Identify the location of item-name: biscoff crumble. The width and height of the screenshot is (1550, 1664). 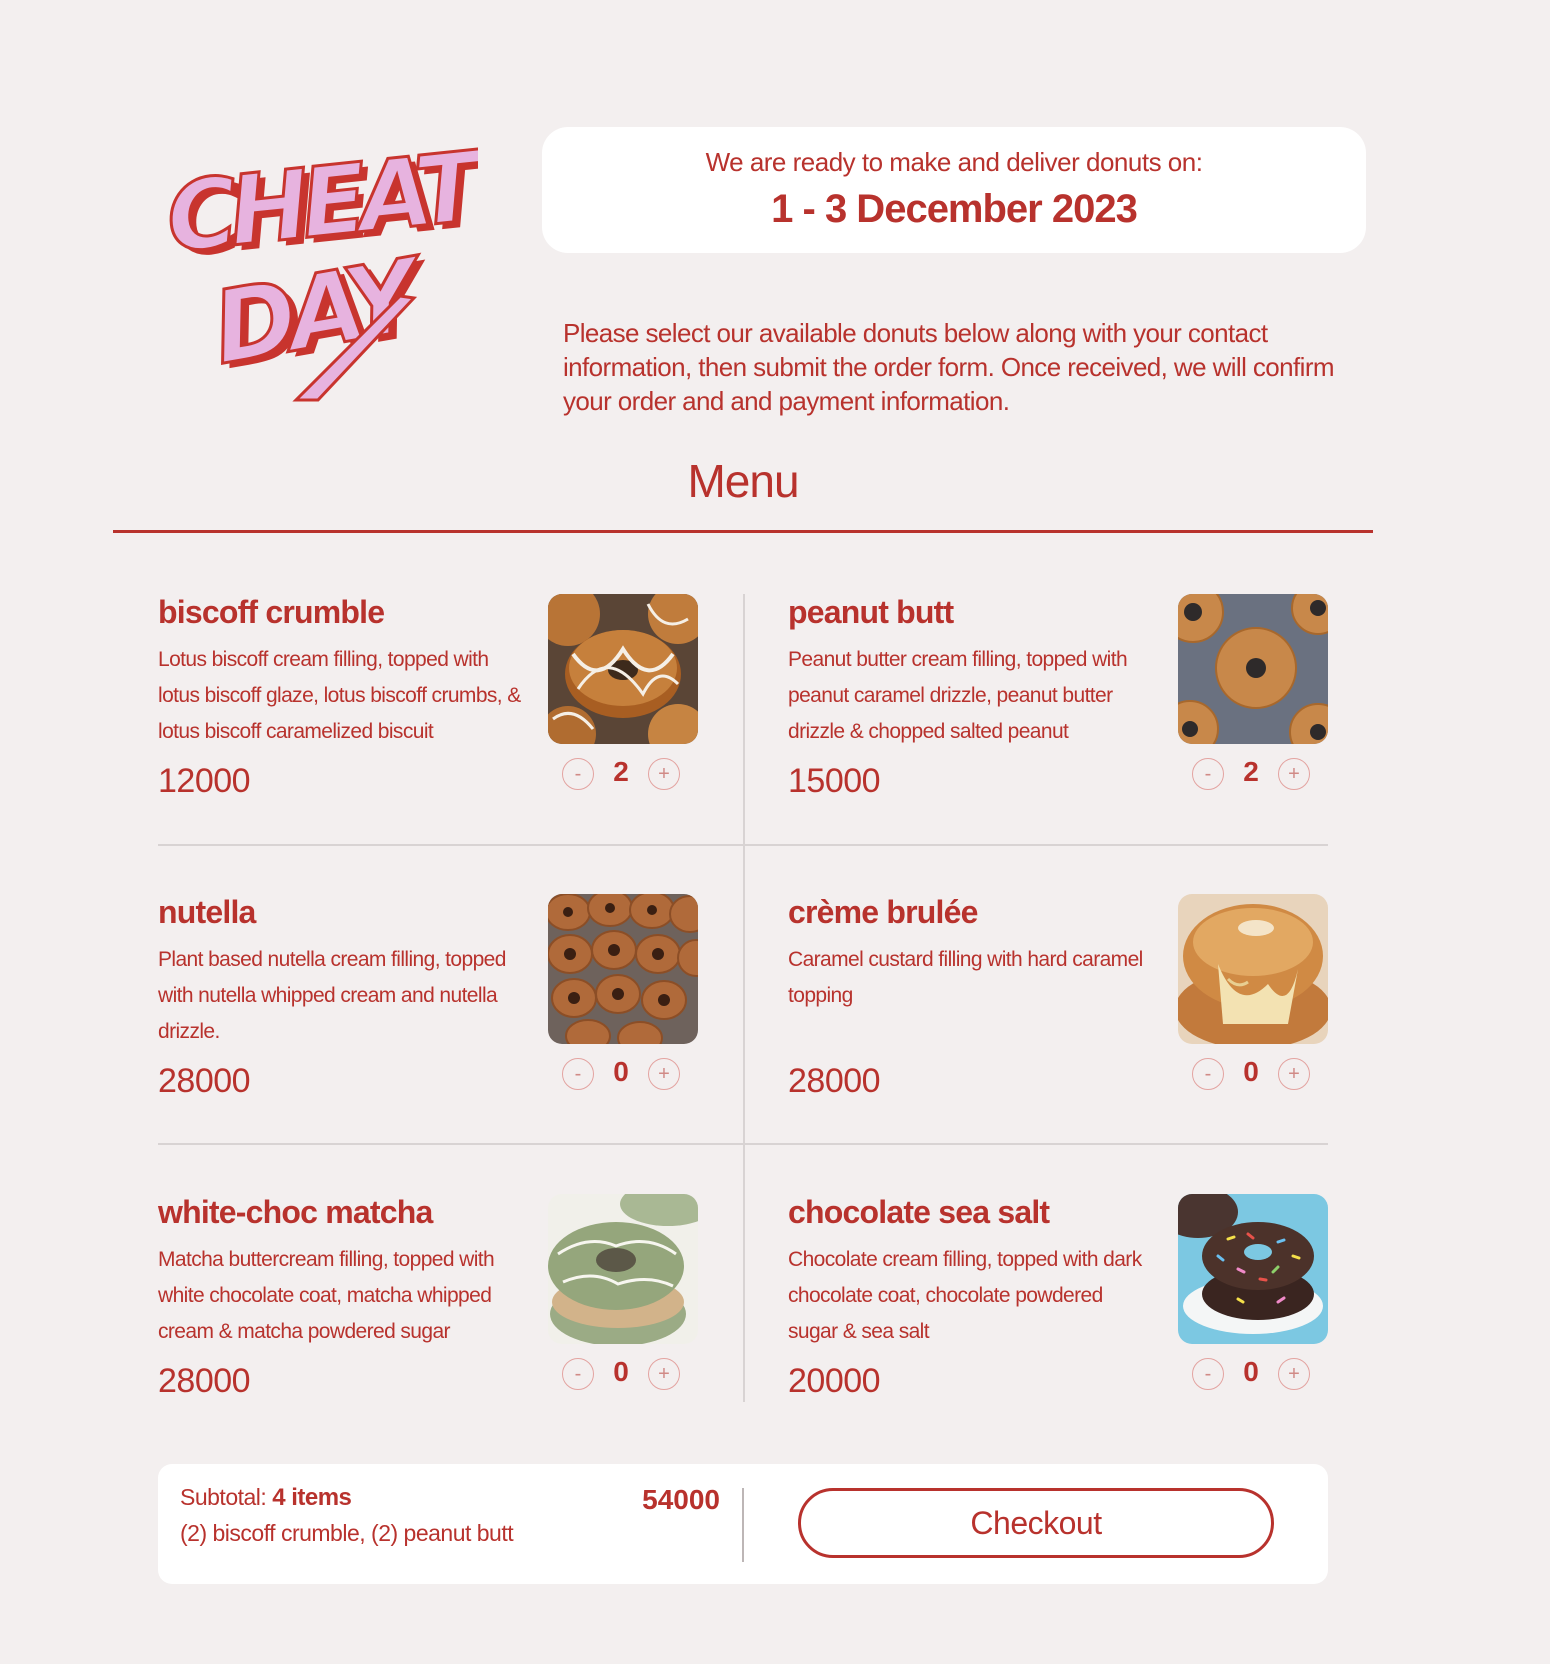
(271, 612).